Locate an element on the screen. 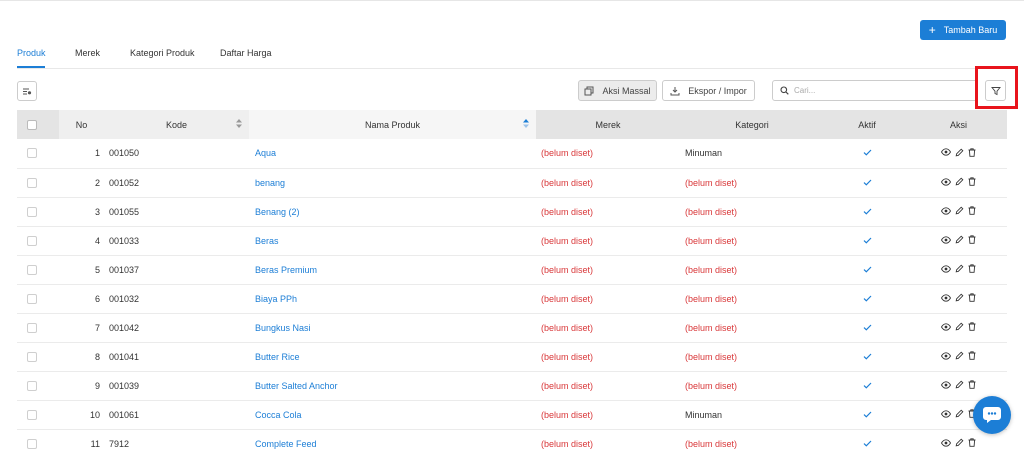  column-header-aktif: Aktif is located at coordinates (867, 124).